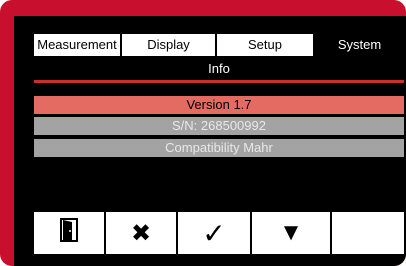 This screenshot has height=266, width=406. What do you see at coordinates (368, 233) in the screenshot?
I see `empty-softkey` at bounding box center [368, 233].